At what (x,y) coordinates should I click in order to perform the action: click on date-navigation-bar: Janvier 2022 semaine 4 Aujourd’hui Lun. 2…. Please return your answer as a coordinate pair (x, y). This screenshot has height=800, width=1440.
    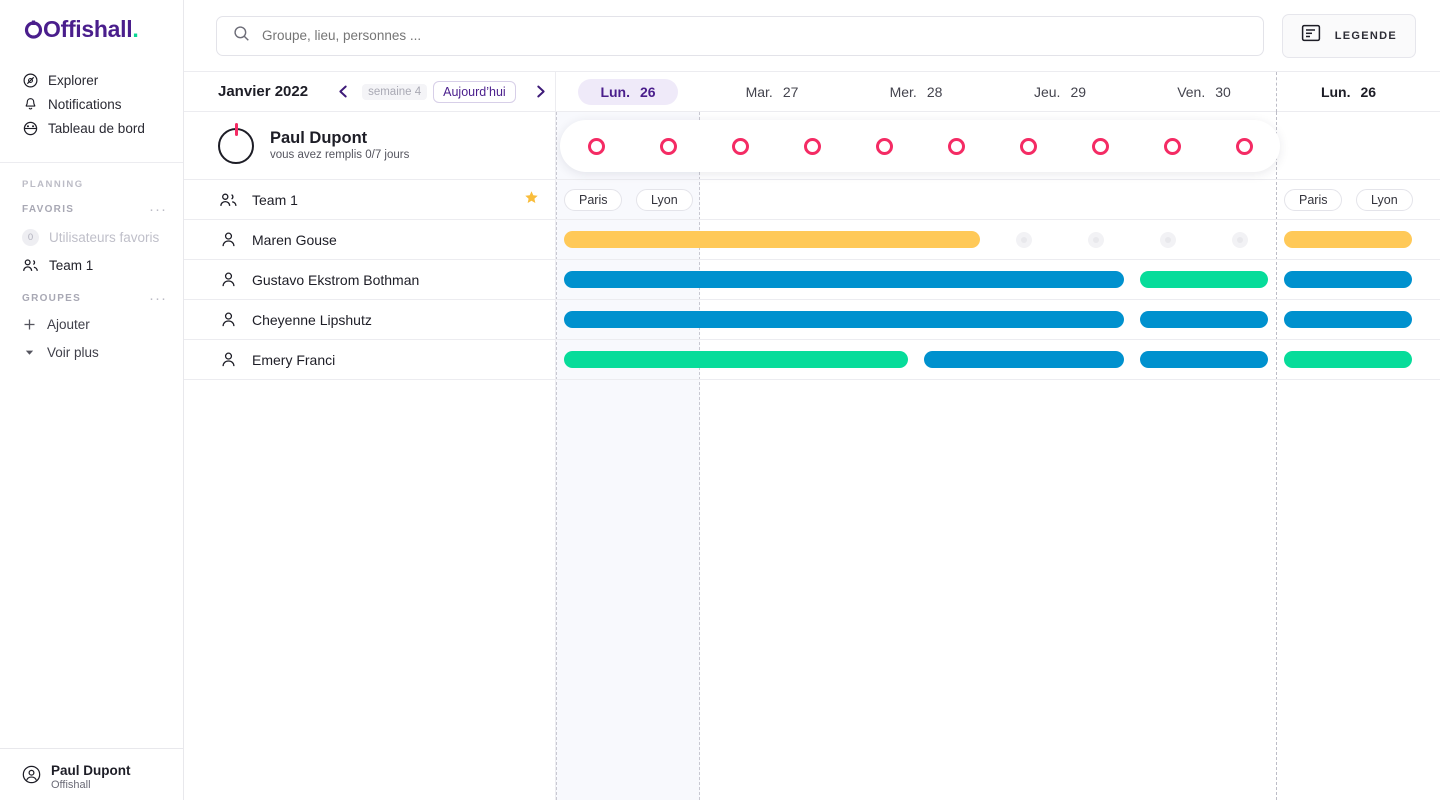
    Looking at the image, I should click on (812, 91).